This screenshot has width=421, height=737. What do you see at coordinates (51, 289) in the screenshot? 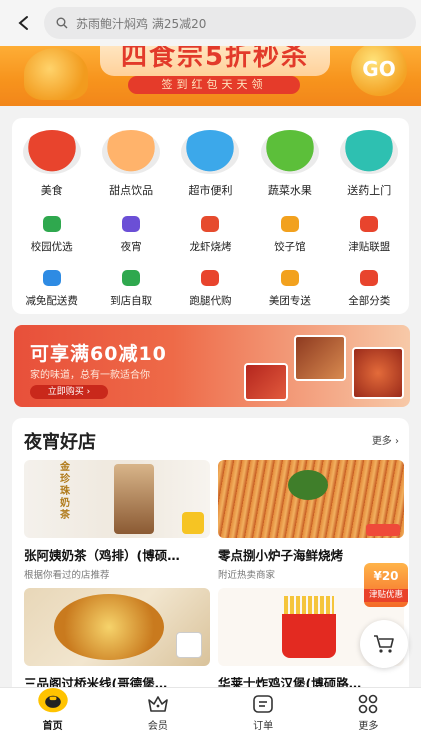
I see `category-item: 减免配送费` at bounding box center [51, 289].